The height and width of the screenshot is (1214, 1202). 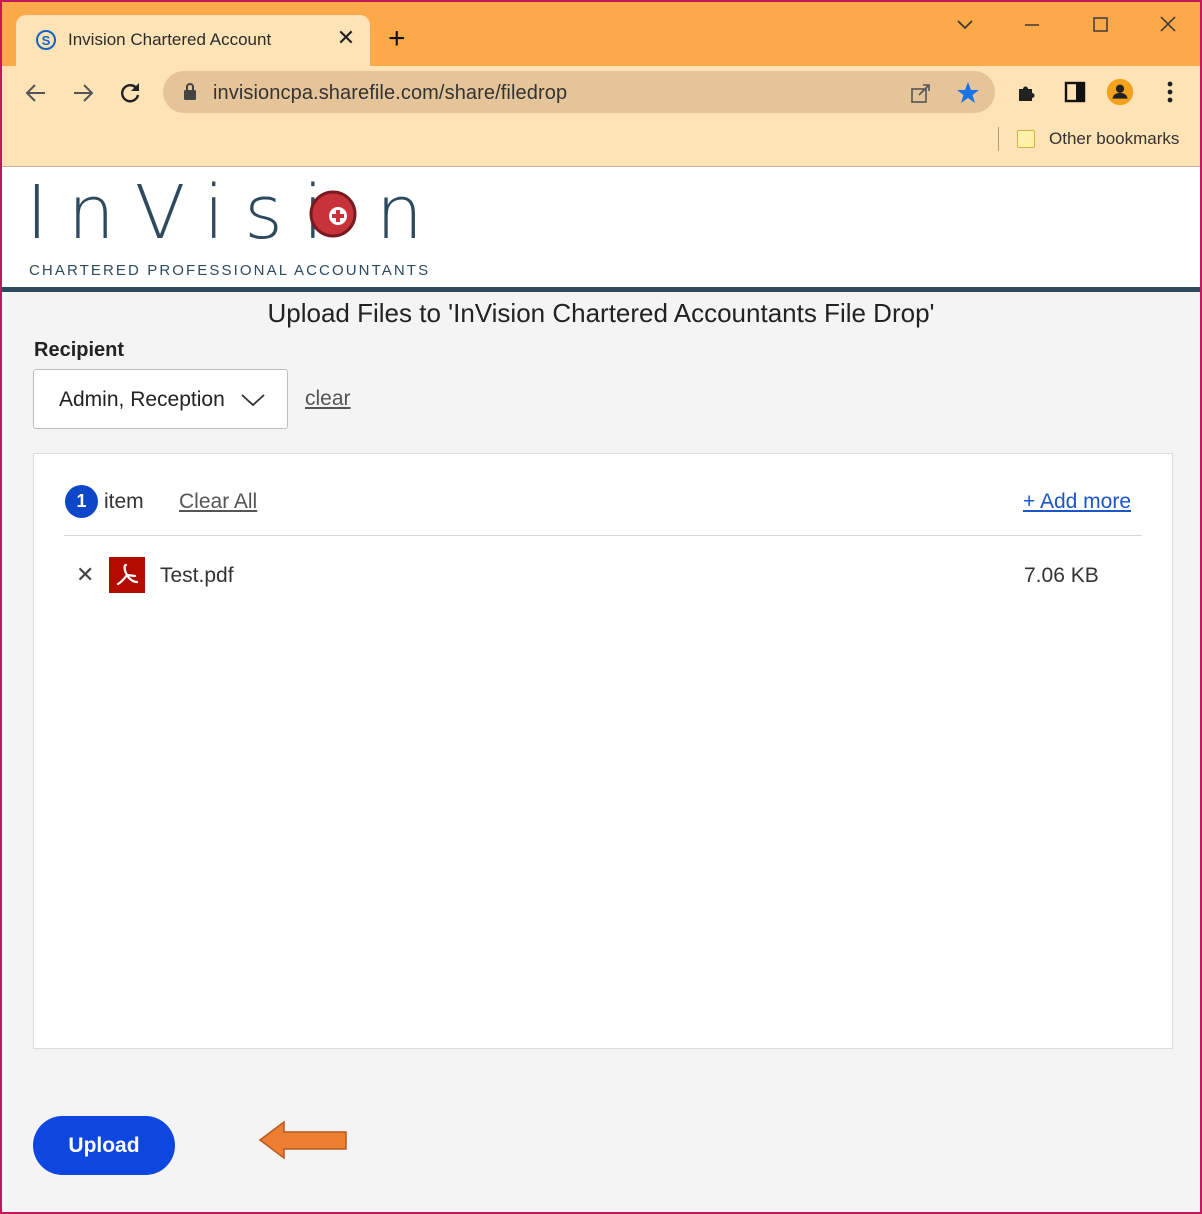 What do you see at coordinates (104, 1145) in the screenshot?
I see `upload-button: Upload` at bounding box center [104, 1145].